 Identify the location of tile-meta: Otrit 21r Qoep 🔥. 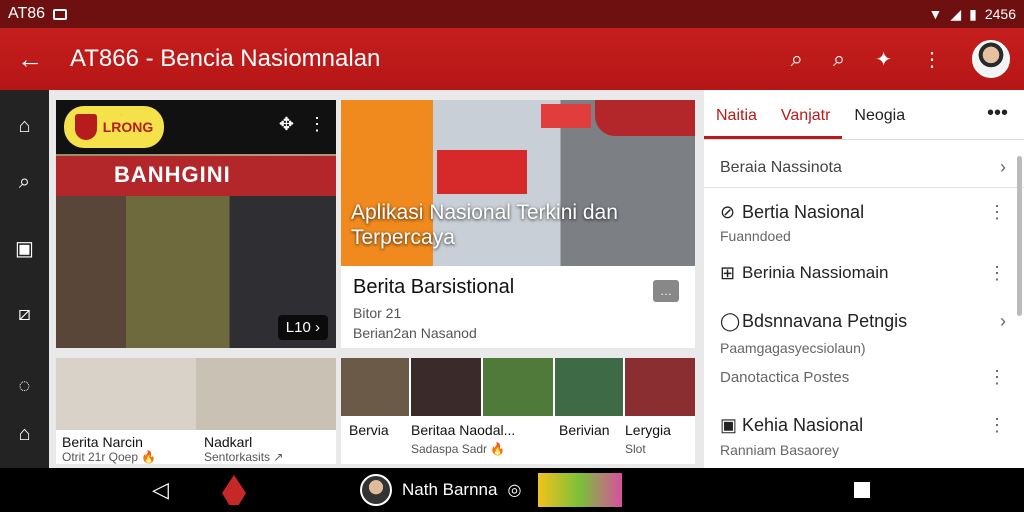
(109, 457).